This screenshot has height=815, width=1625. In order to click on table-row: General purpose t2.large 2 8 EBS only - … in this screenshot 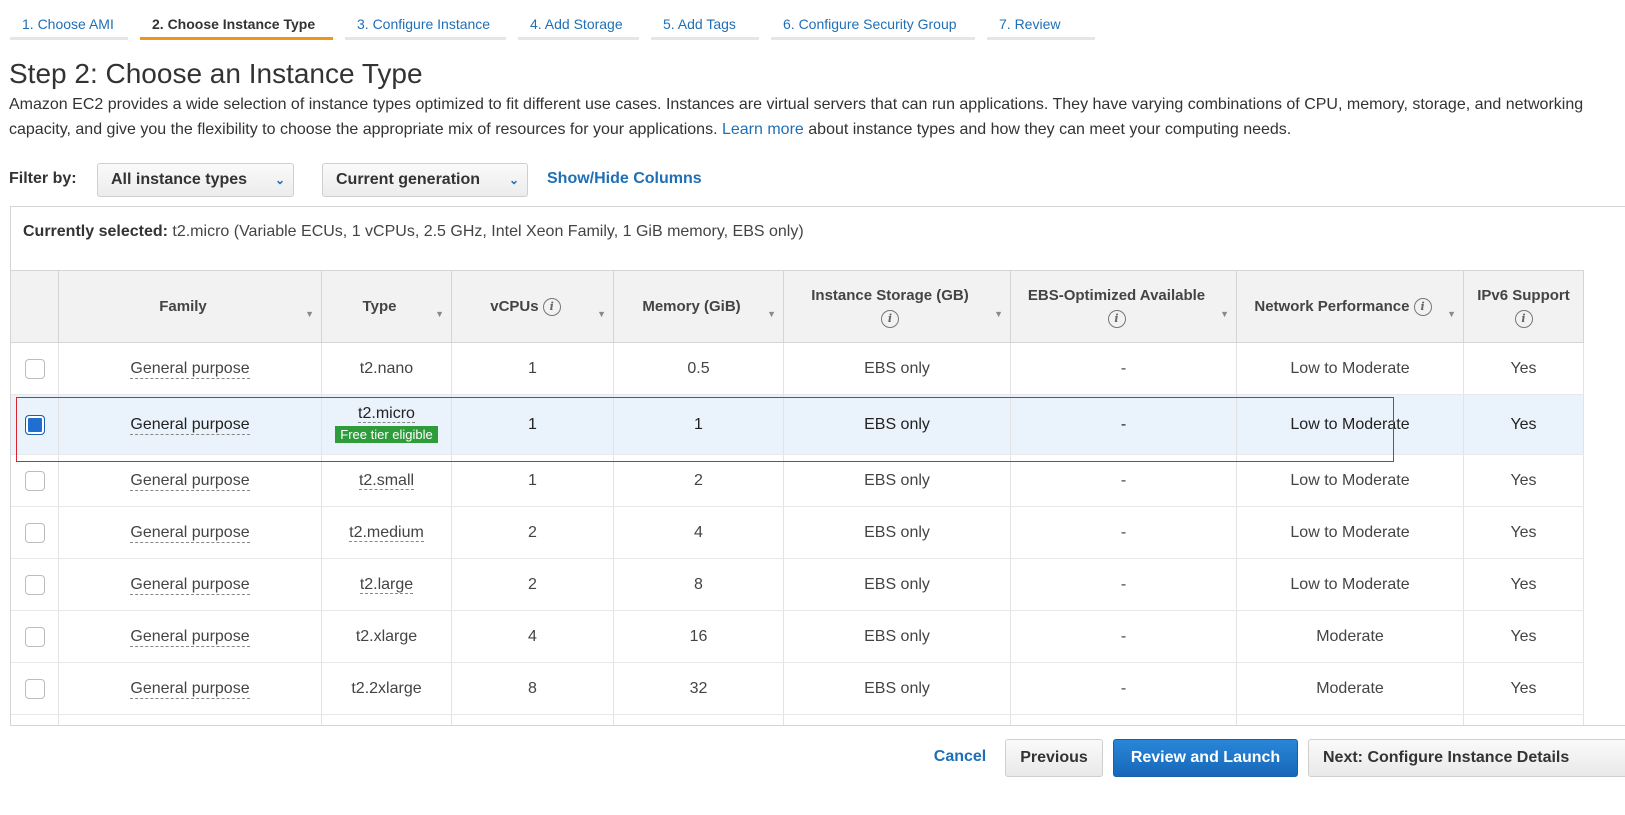, I will do `click(797, 584)`.